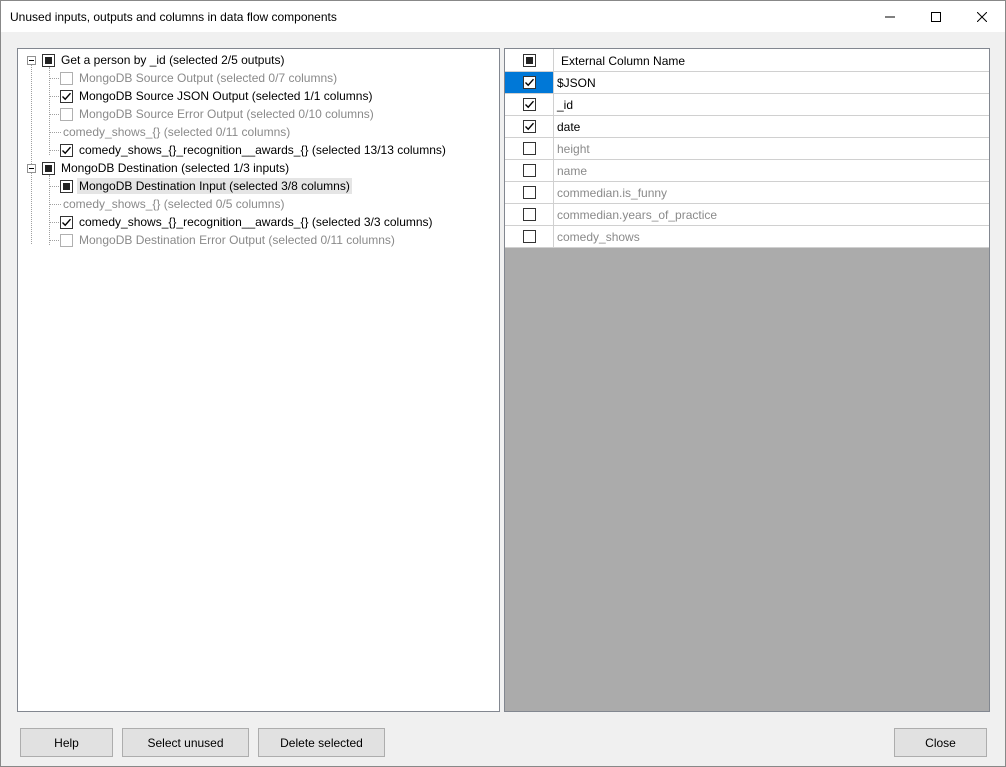 Image resolution: width=1006 pixels, height=767 pixels. I want to click on grid-row: $JSON, so click(747, 83).